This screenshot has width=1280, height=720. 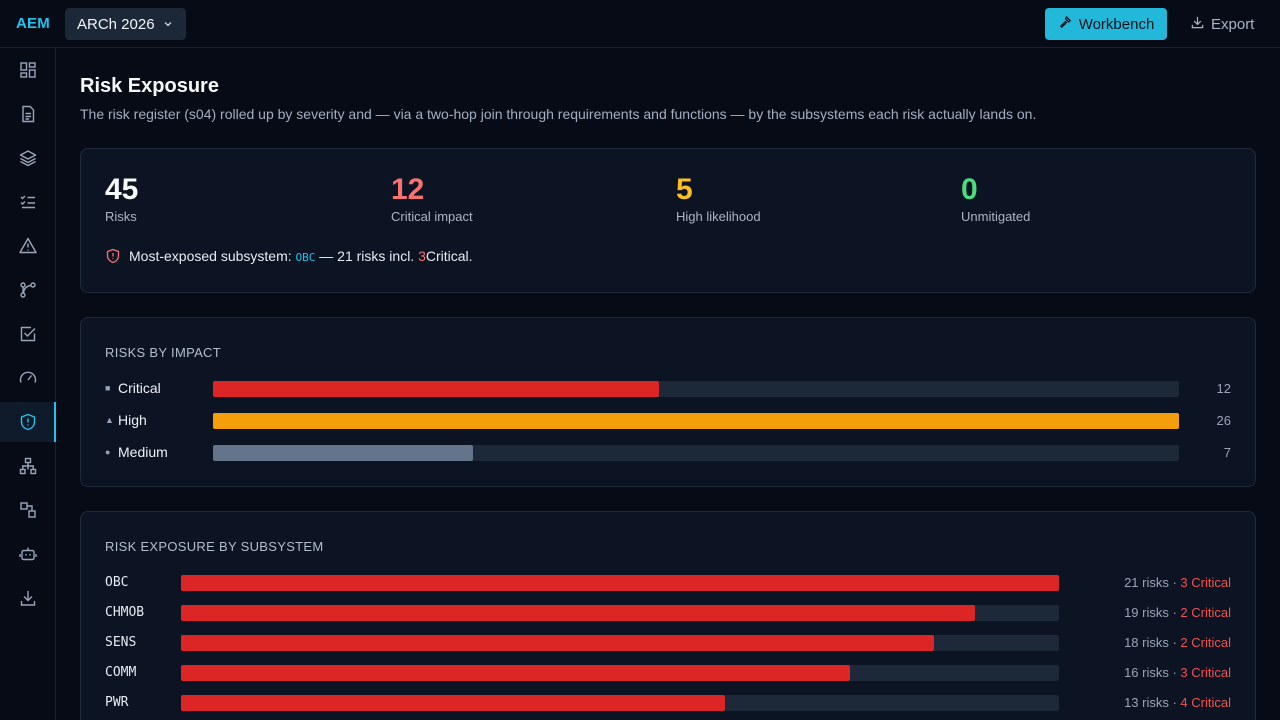 I want to click on nav-flow, so click(x=27, y=510).